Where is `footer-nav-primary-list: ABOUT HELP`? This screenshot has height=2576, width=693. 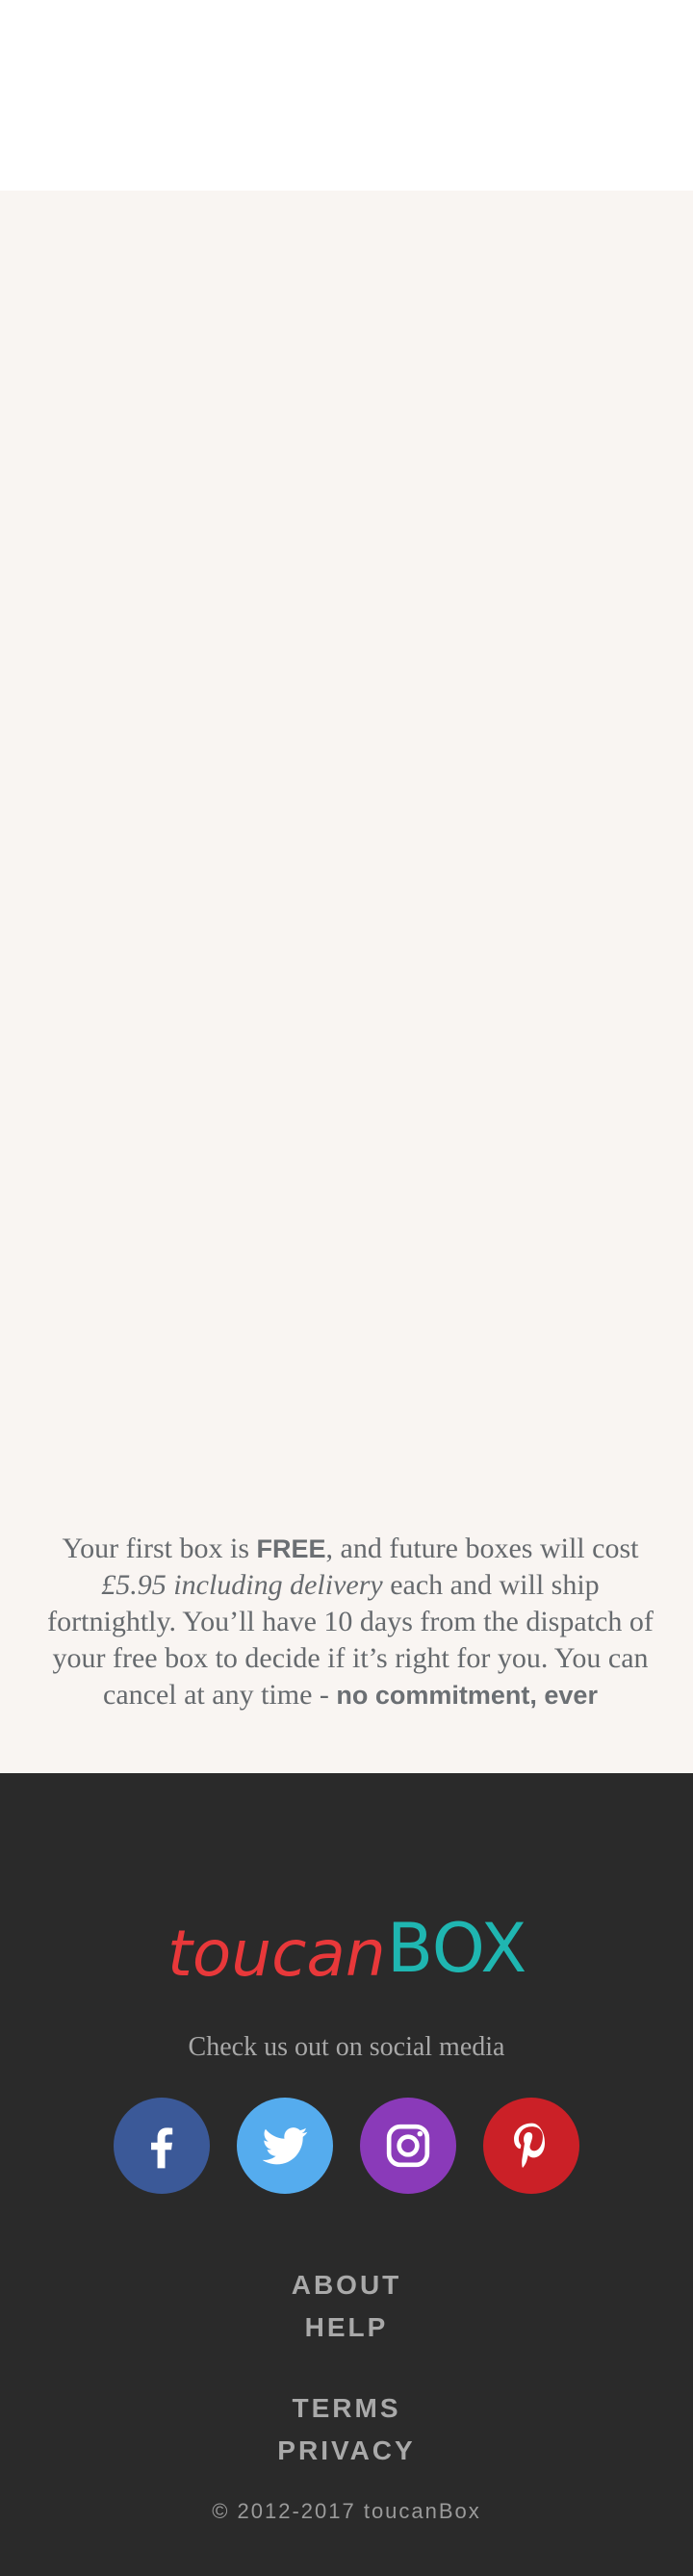 footer-nav-primary-list: ABOUT HELP is located at coordinates (346, 2306).